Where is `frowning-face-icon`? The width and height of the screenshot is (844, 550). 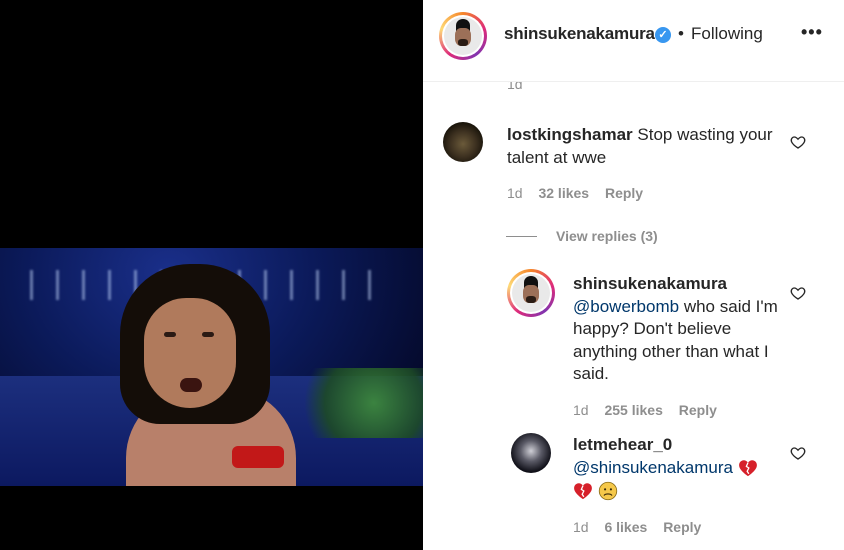
frowning-face-icon is located at coordinates (607, 490).